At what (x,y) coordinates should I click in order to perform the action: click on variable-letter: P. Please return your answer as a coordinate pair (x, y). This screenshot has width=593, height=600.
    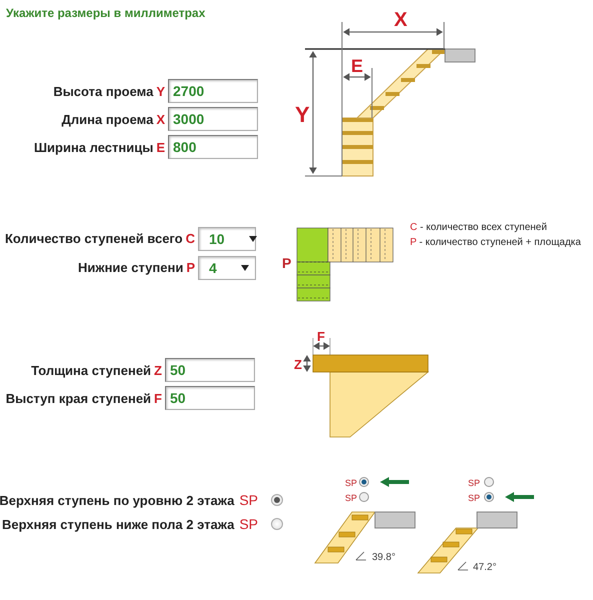
    Looking at the image, I should click on (190, 267).